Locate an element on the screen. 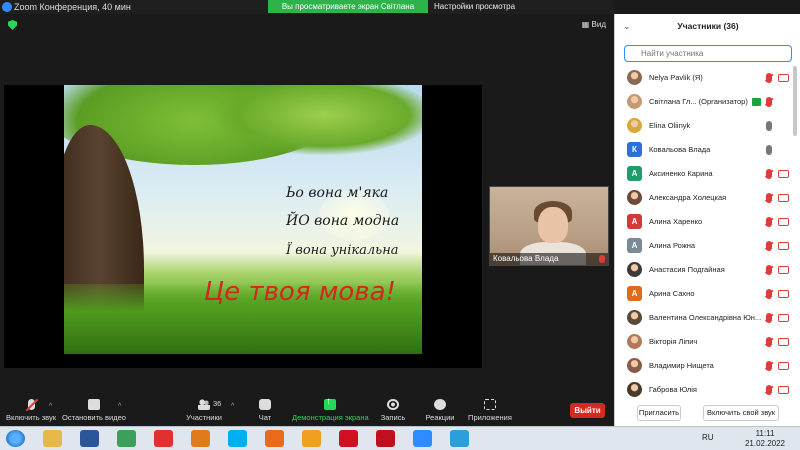  zoom-icon is located at coordinates (422, 438).